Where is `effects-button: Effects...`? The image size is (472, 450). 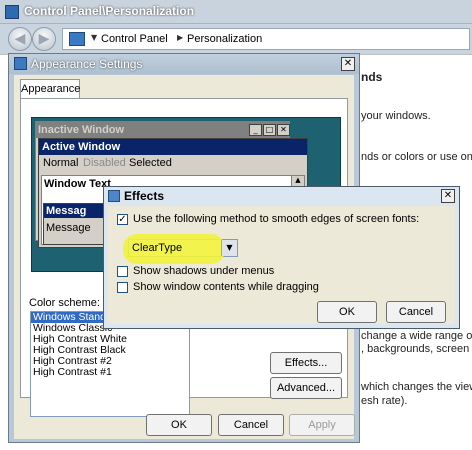 effects-button: Effects... is located at coordinates (306, 363).